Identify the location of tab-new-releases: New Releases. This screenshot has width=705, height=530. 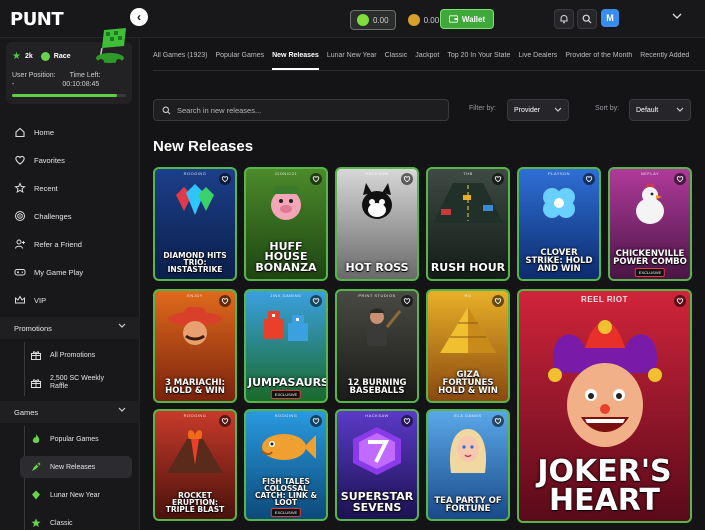
(295, 61).